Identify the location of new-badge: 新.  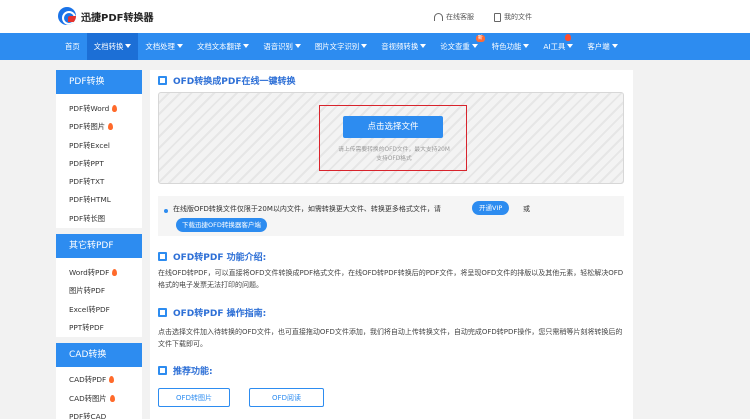
(480, 38).